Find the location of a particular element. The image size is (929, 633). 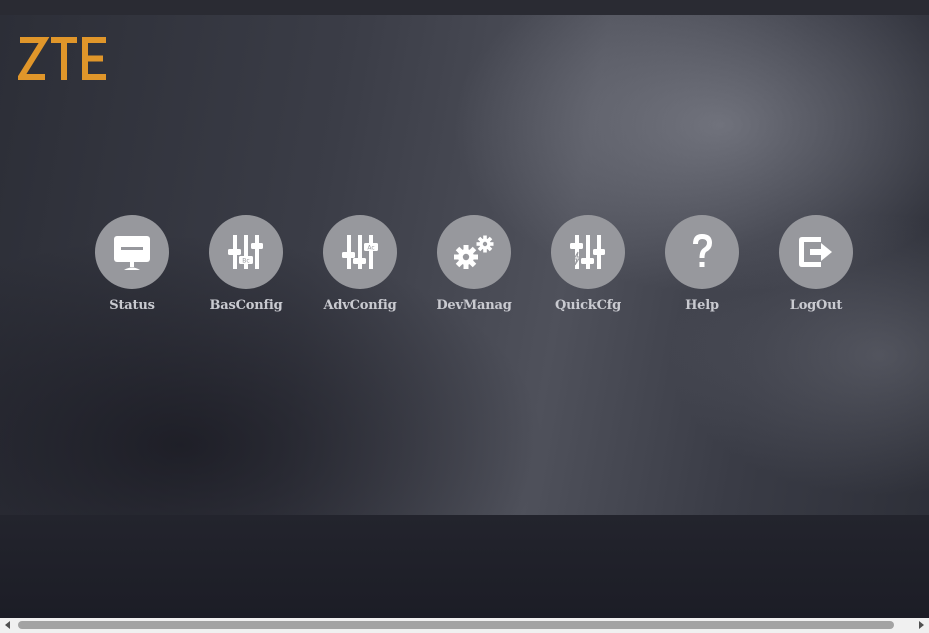

svg-text: Ac is located at coordinates (370, 248).